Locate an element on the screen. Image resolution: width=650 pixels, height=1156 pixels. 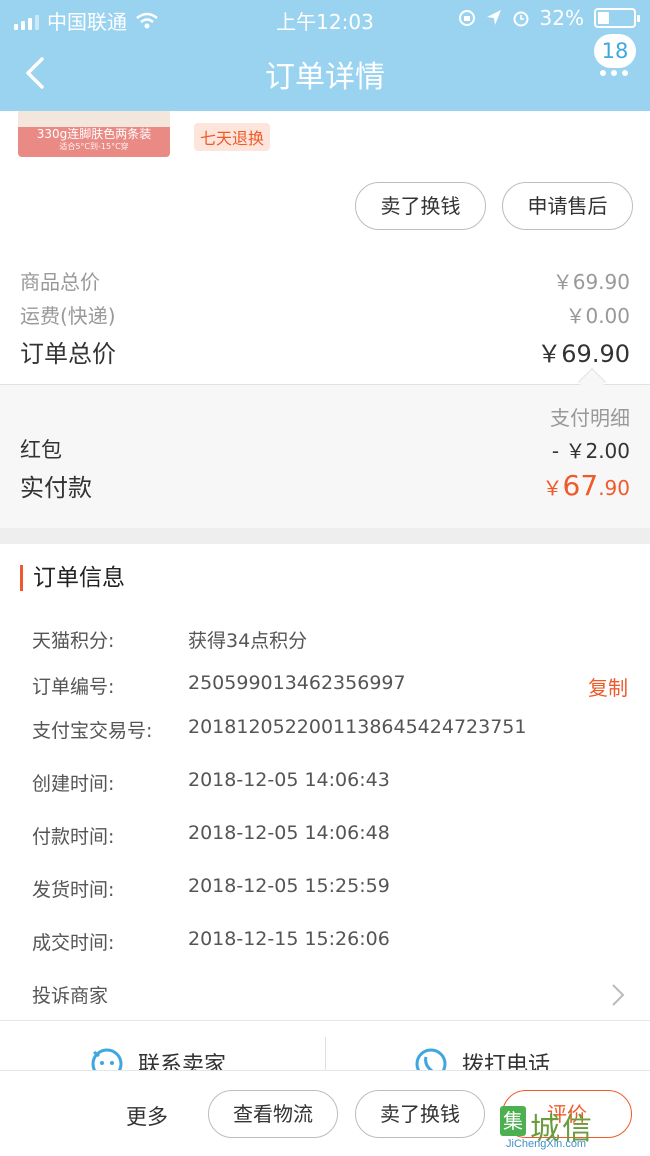
status-bar: 中国联通 上午12:03 32% is located at coordinates (325, 18).